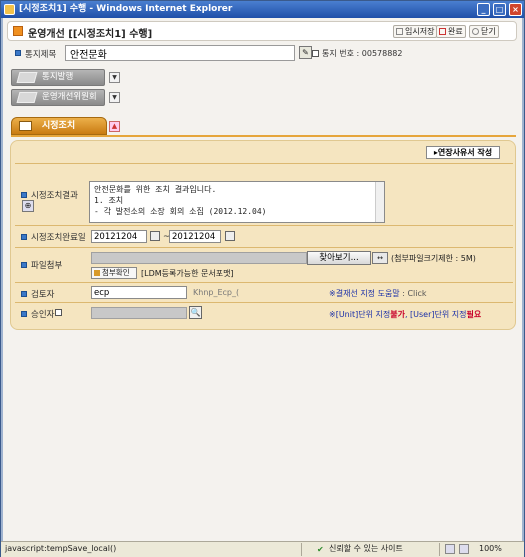  I want to click on format-note: [LDM등록가능한 문서포맷], so click(187, 273).